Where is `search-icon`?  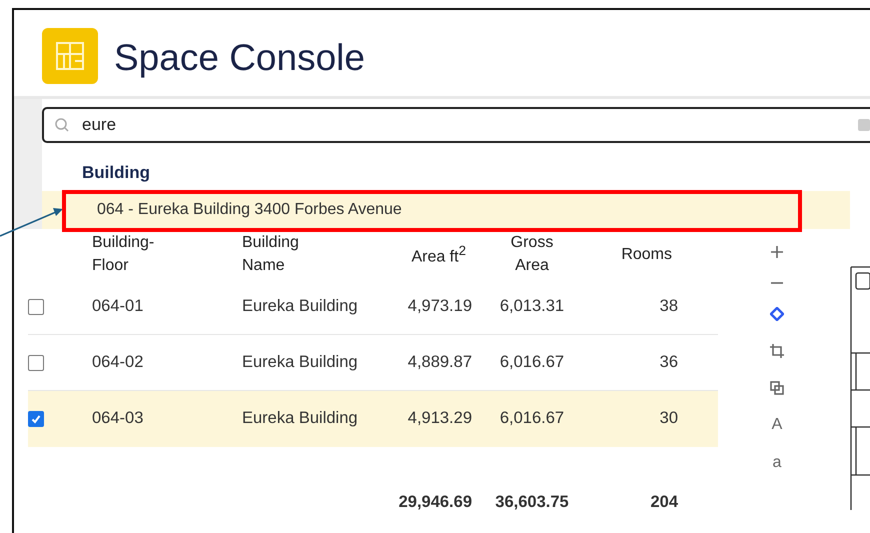
search-icon is located at coordinates (62, 125).